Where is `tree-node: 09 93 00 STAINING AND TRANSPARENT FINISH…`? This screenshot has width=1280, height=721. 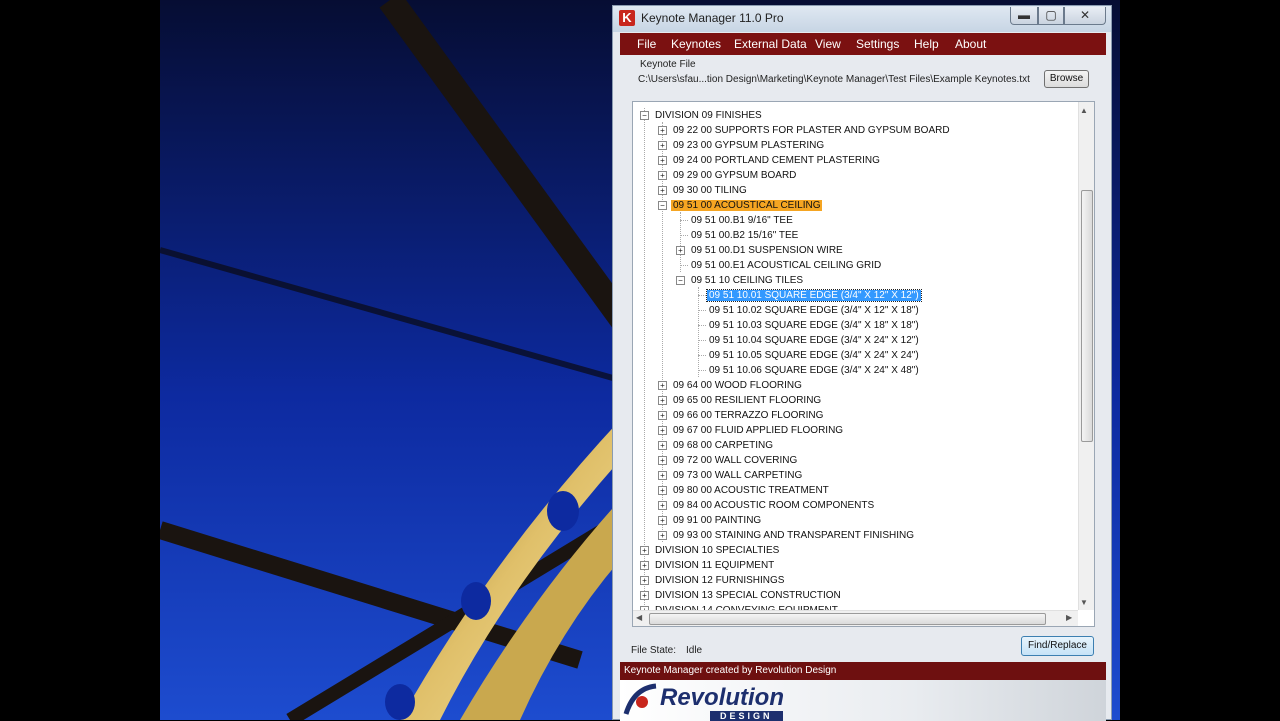 tree-node: 09 93 00 STAINING AND TRANSPARENT FINISH… is located at coordinates (793, 535).